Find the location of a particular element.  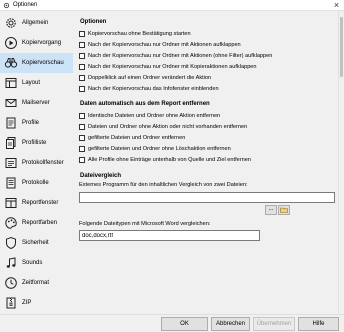

report-window-icon is located at coordinates (11, 203).